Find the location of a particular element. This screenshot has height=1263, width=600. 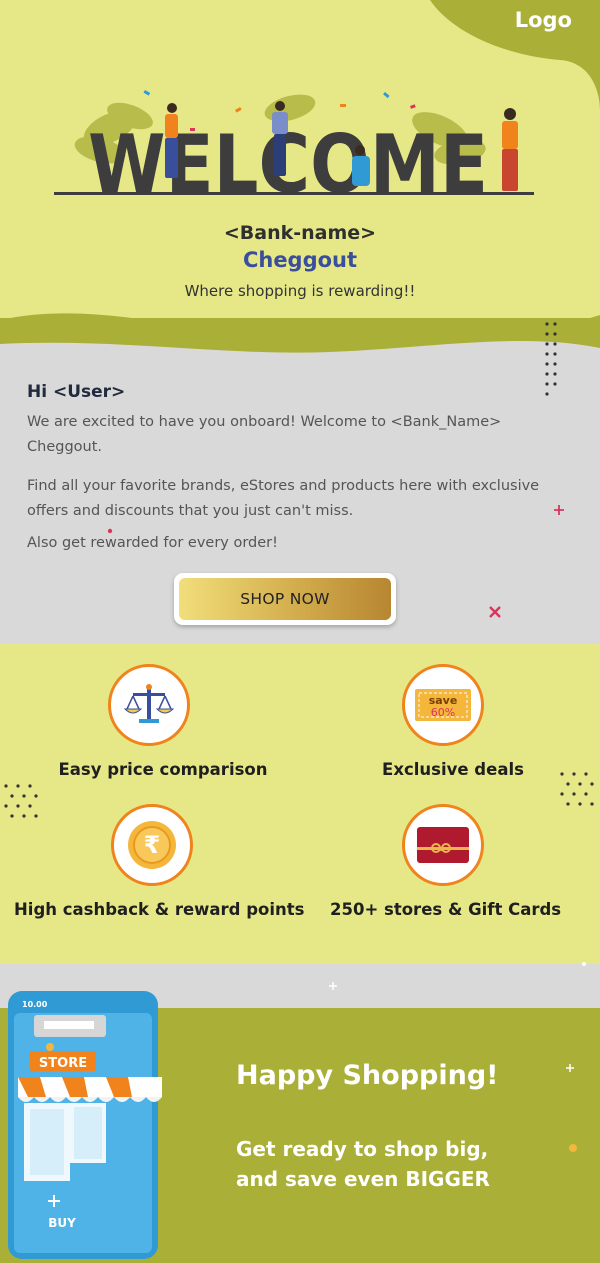

save-tag-icon: save 60% is located at coordinates (443, 705).